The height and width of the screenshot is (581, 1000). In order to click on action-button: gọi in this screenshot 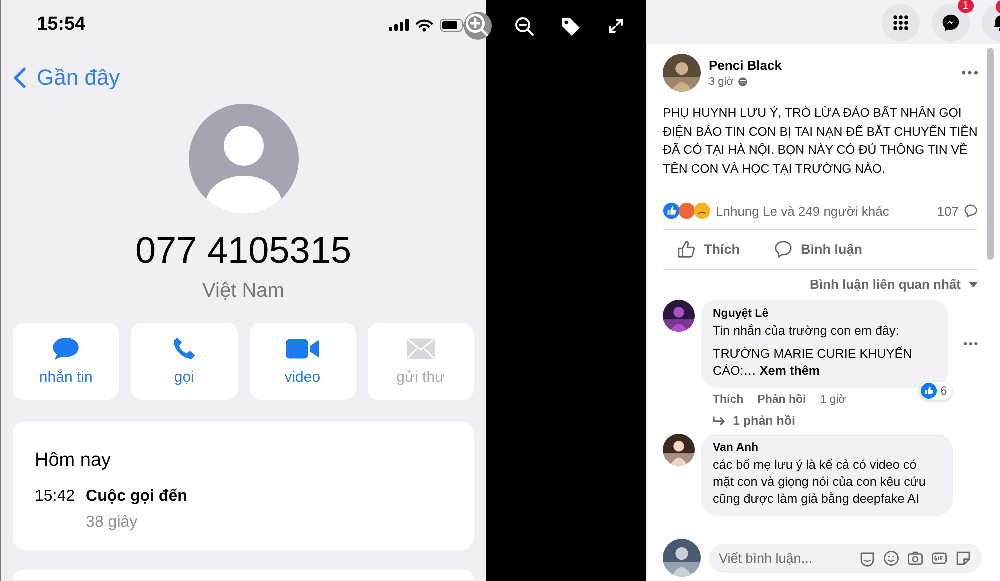, I will do `click(184, 361)`.